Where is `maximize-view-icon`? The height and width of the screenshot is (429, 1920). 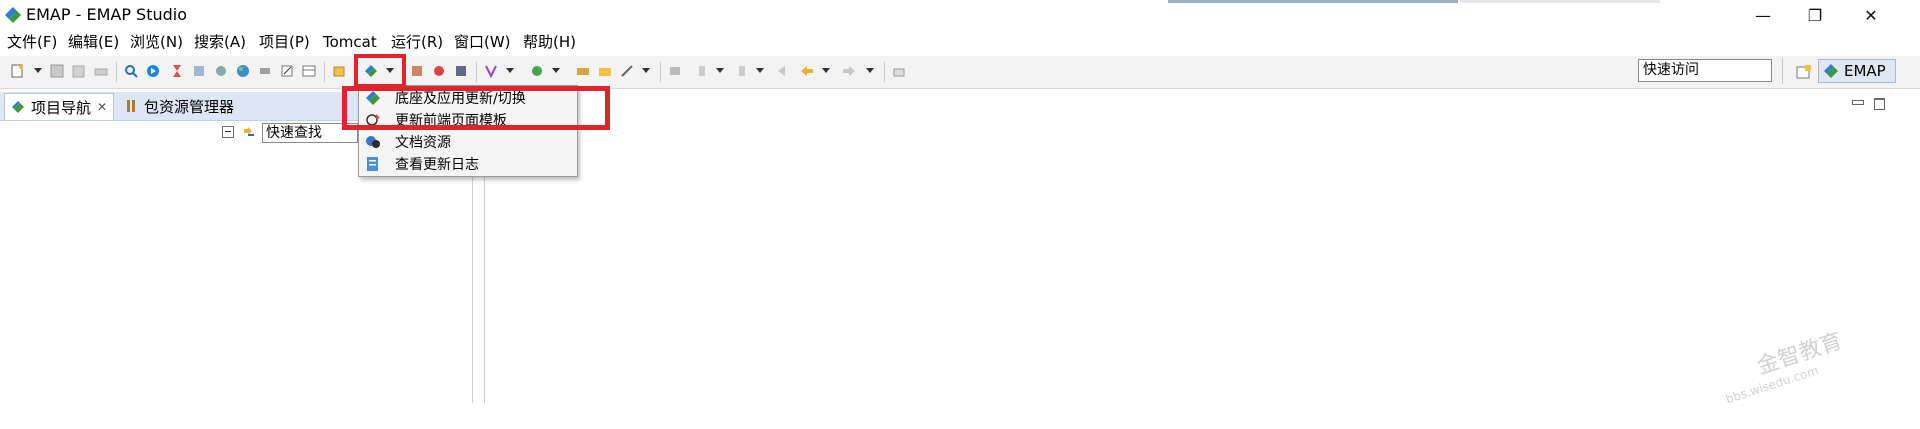 maximize-view-icon is located at coordinates (1879, 104).